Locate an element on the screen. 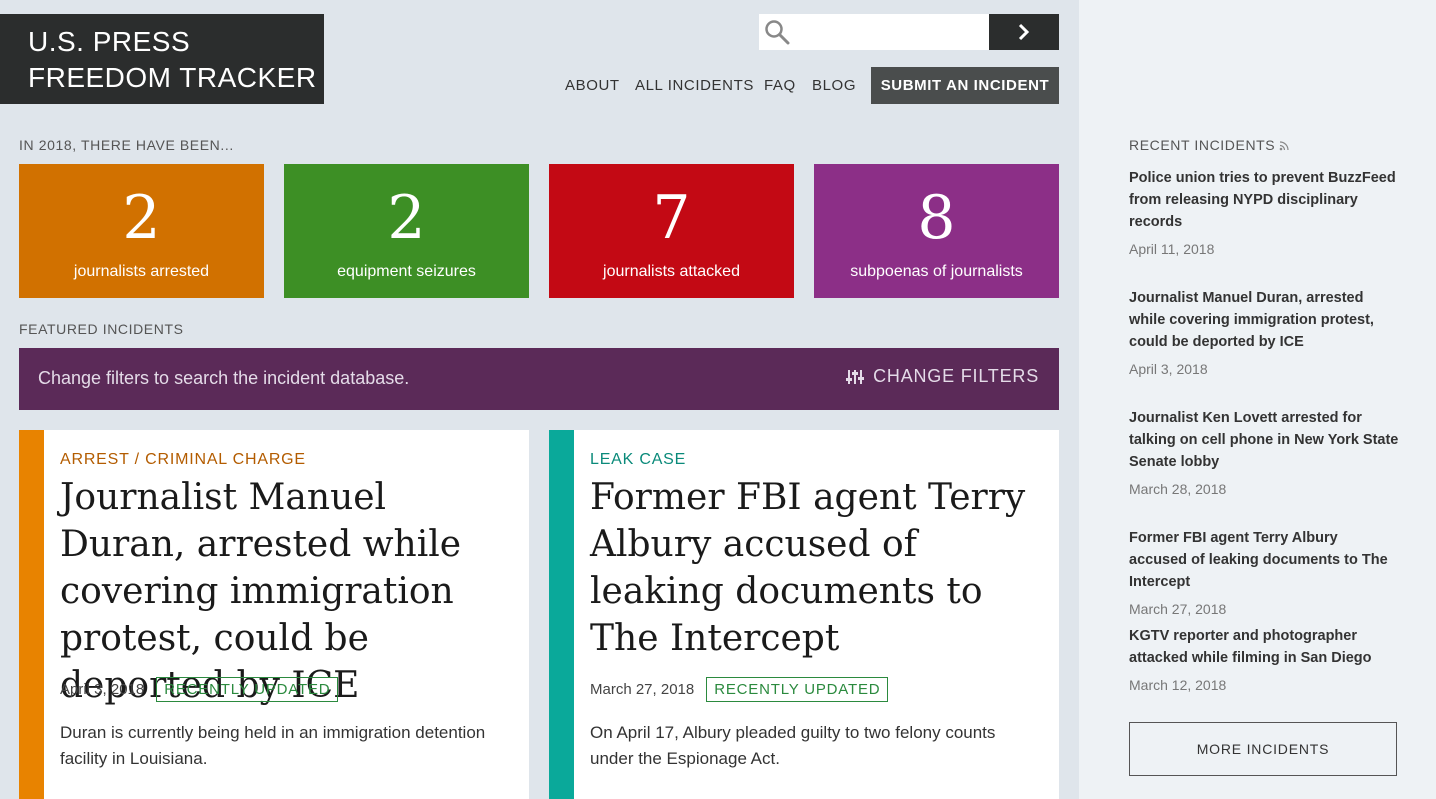 The image size is (1436, 799). stat-subpoenas: 8 subpoenas of journalists is located at coordinates (936, 231).